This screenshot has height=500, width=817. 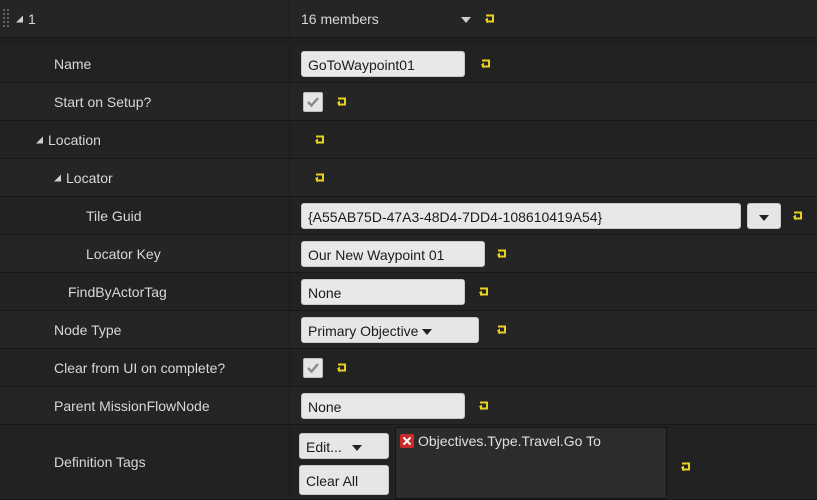 I want to click on row-right: GoToWaypoint01, so click(x=554, y=63).